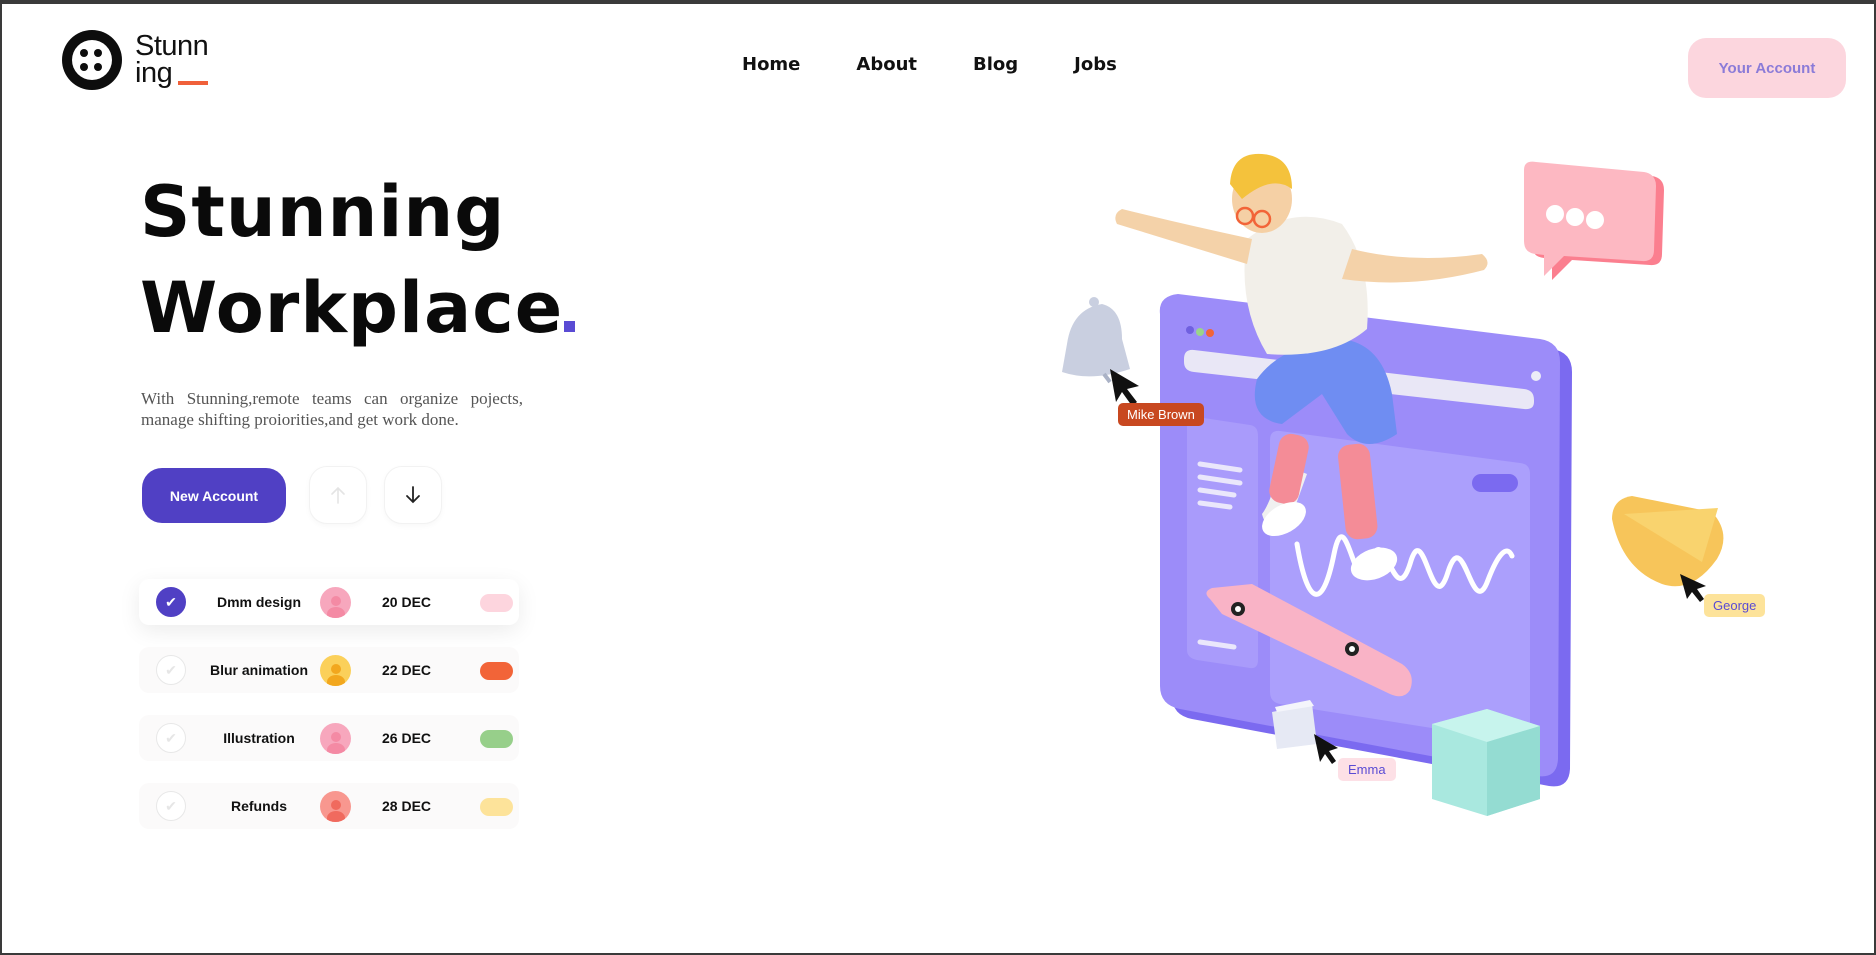  What do you see at coordinates (570, 326) in the screenshot?
I see `title-period-mark` at bounding box center [570, 326].